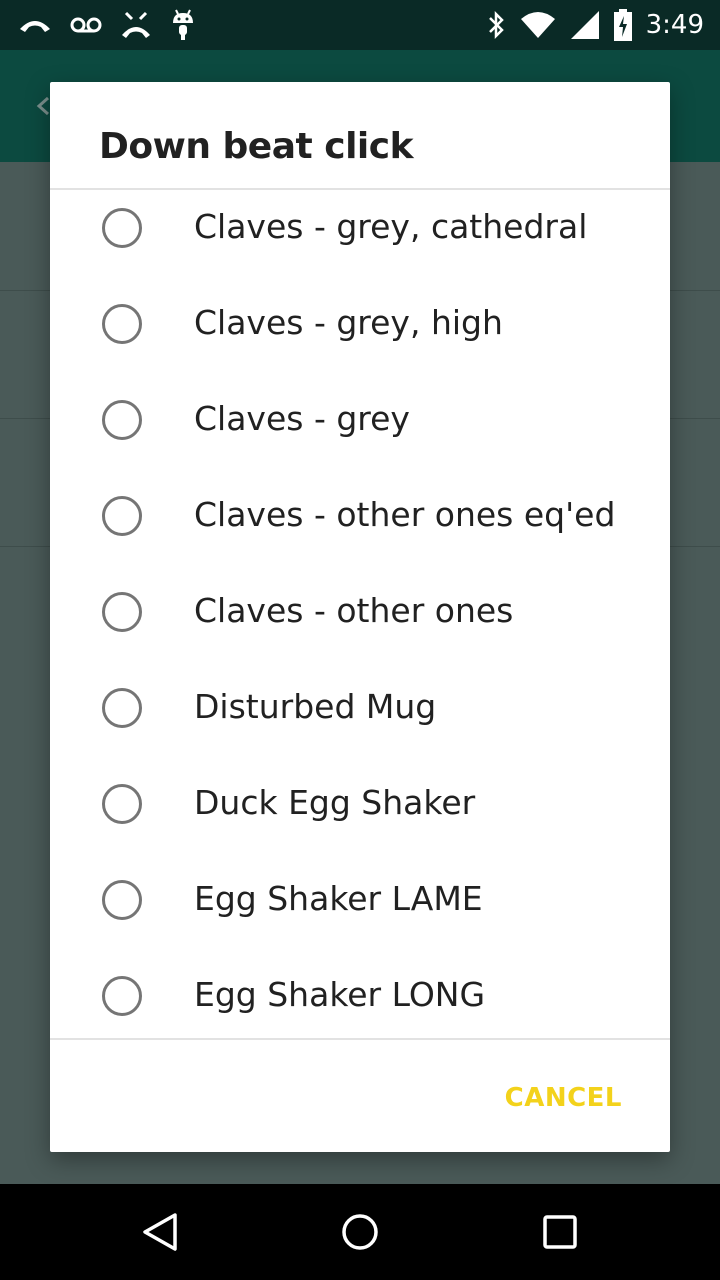  I want to click on missed-call-icon, so click(35, 25).